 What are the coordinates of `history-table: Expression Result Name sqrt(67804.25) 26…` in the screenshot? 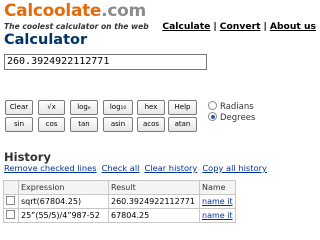 It's located at (119, 201).